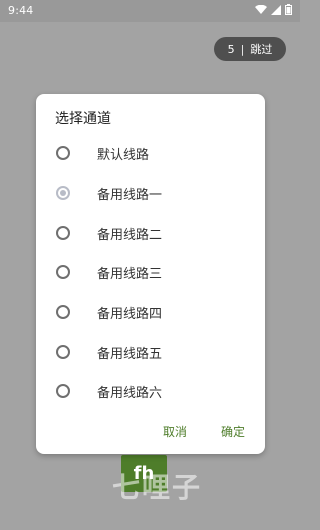  I want to click on dialog-actions: 取消 确定, so click(204, 431).